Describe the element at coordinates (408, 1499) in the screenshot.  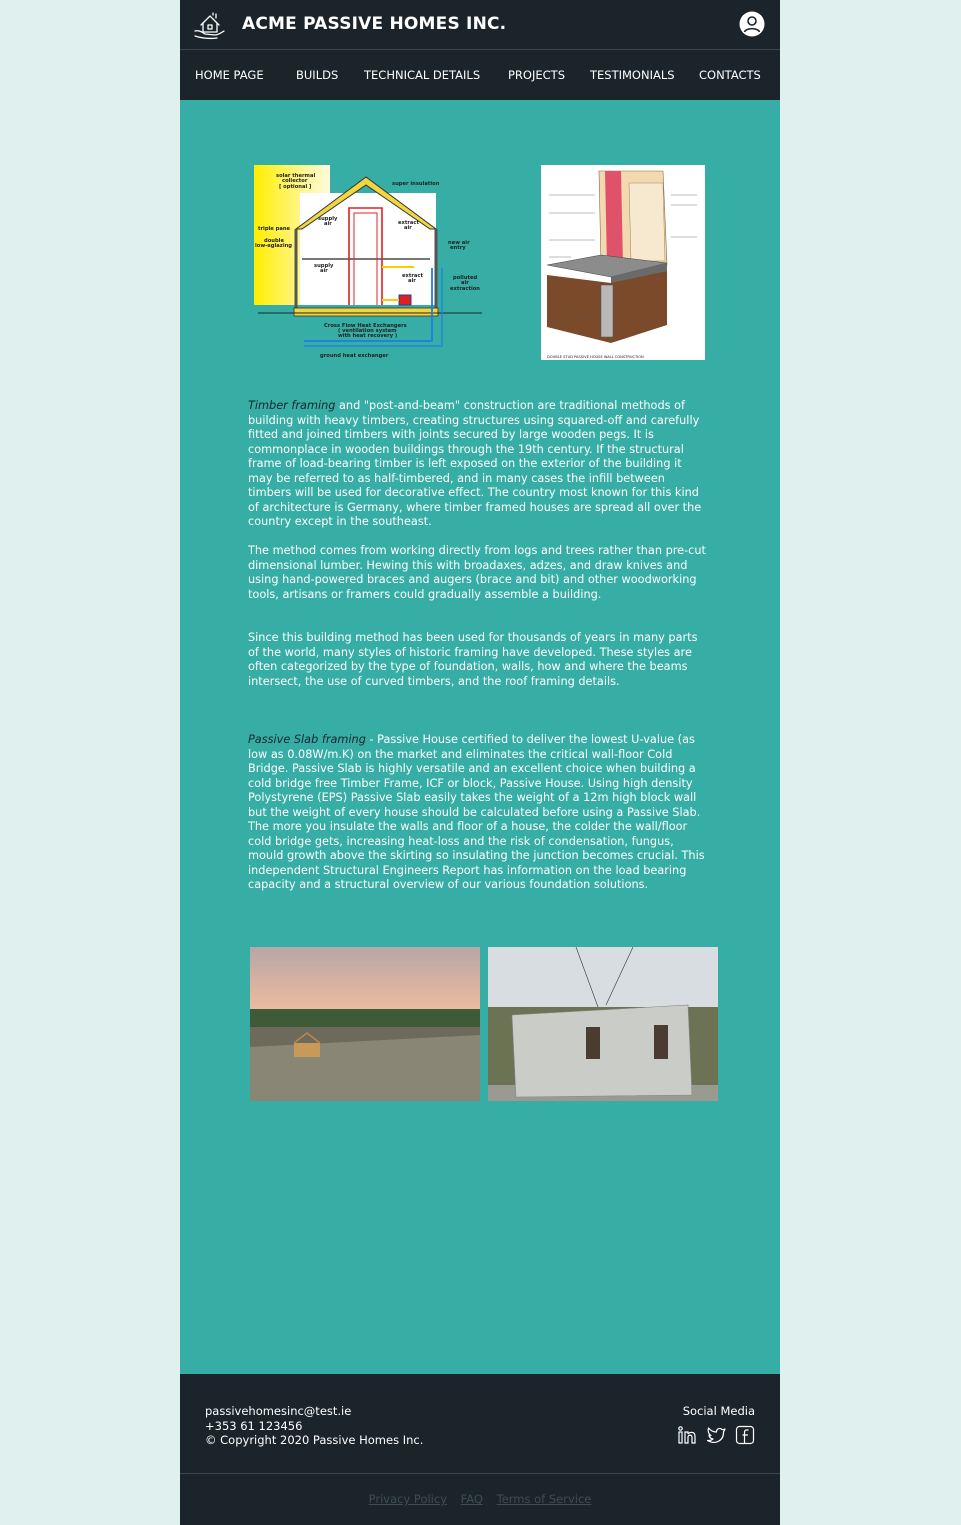
I see `privacy-policy-link: Privacy Policy` at that location.